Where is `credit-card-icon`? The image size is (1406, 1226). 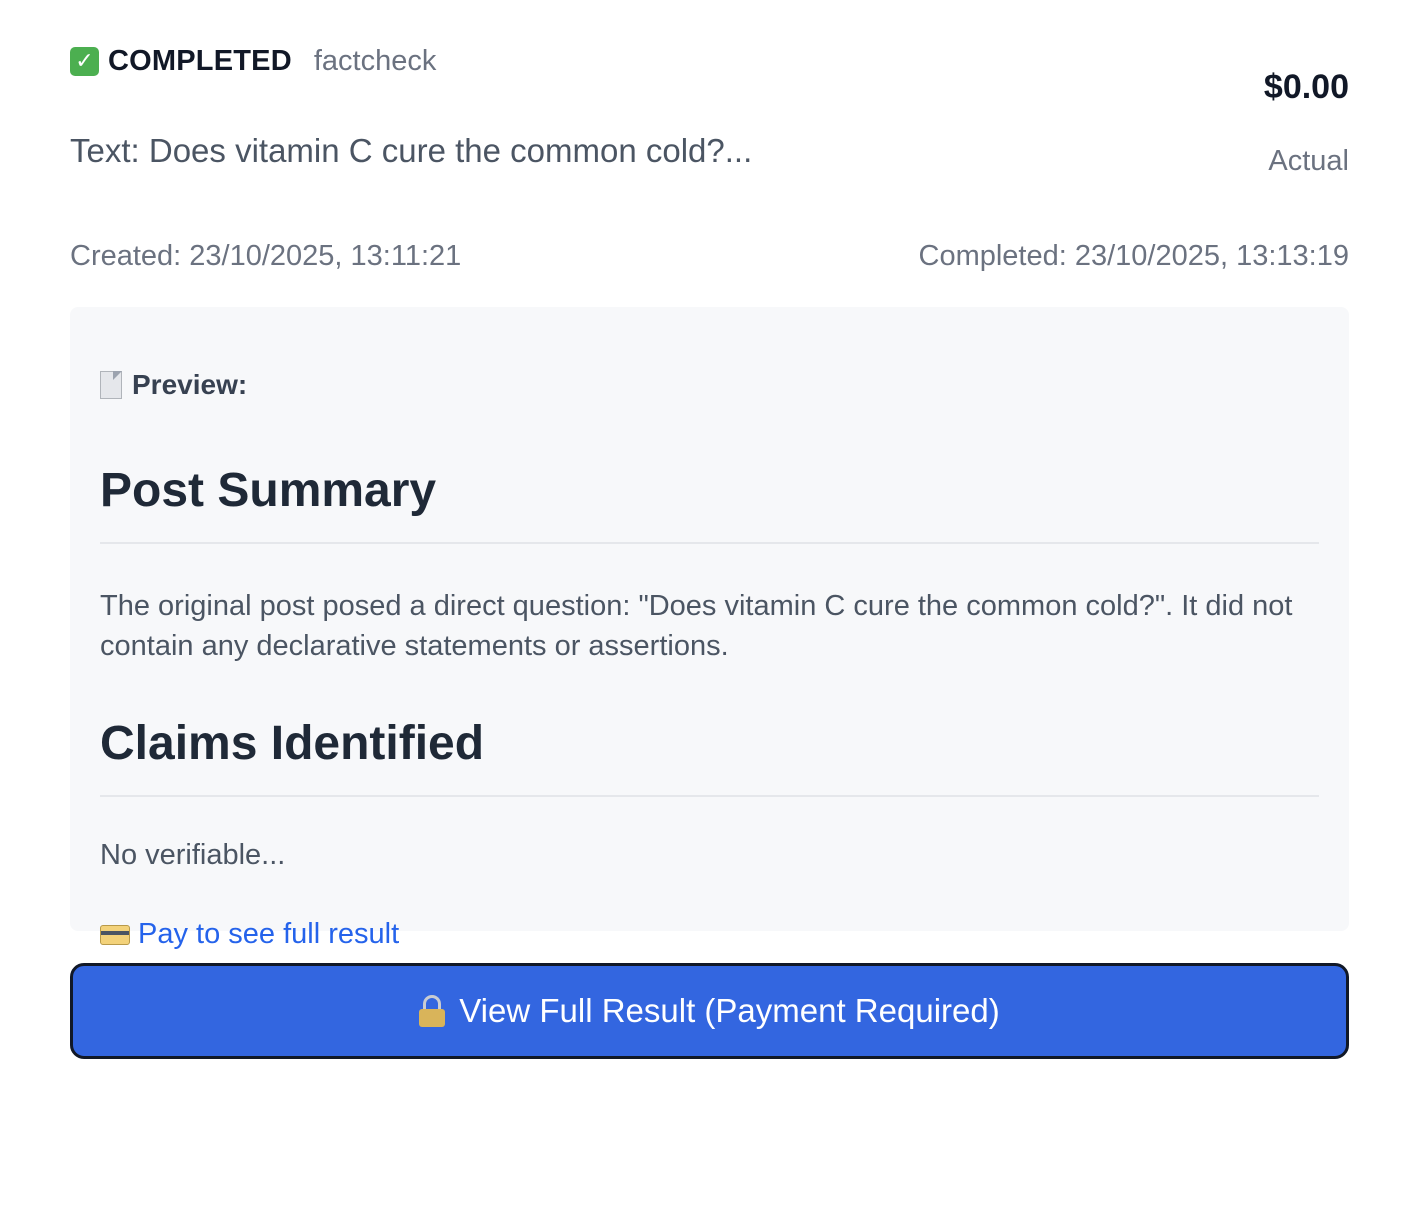 credit-card-icon is located at coordinates (115, 934).